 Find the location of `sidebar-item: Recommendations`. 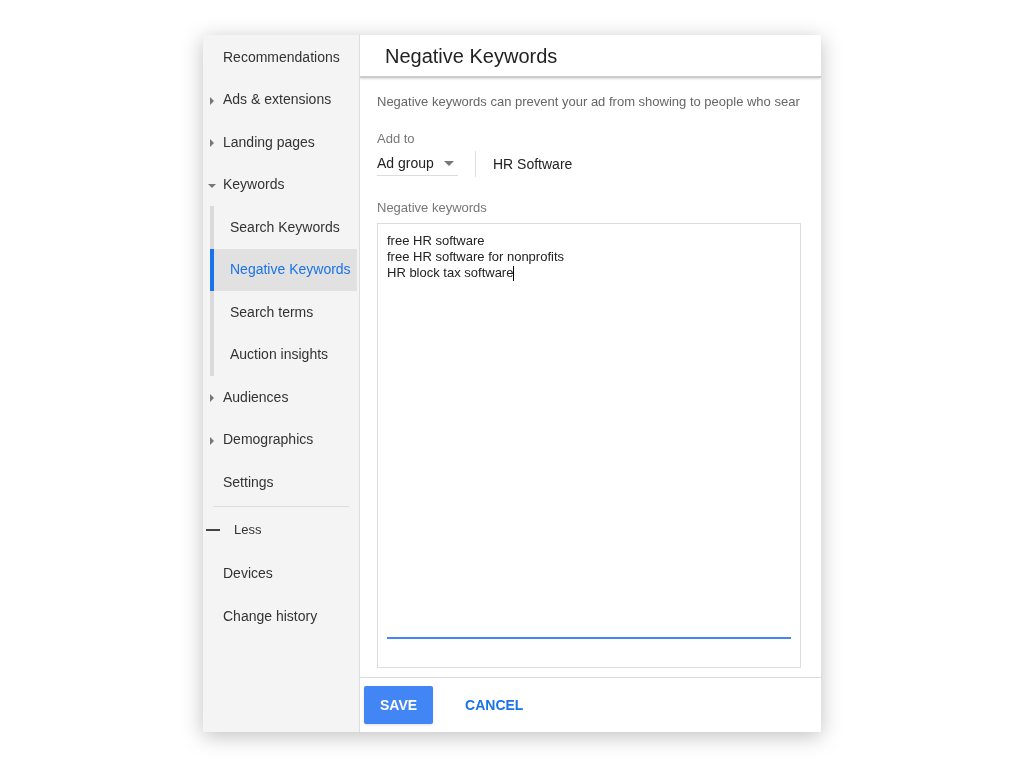

sidebar-item: Recommendations is located at coordinates (281, 57).